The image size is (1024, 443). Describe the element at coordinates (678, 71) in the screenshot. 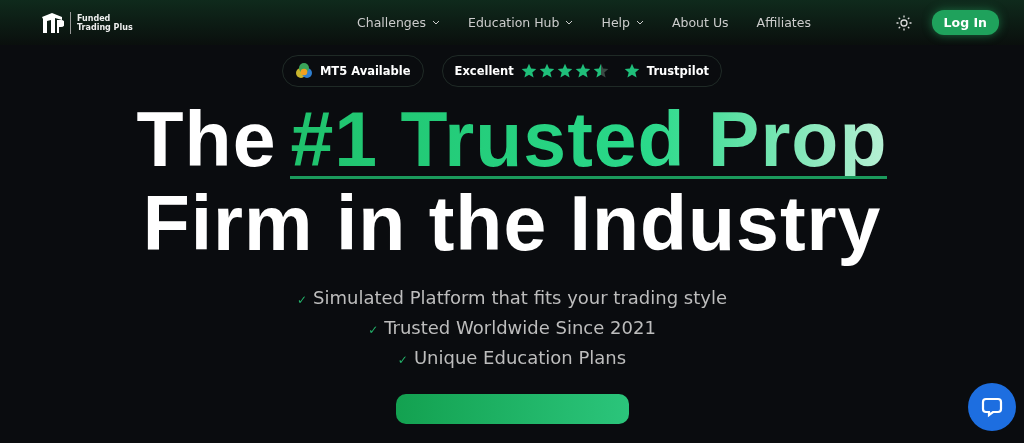

I see `review-site-label: Trustpilot` at that location.